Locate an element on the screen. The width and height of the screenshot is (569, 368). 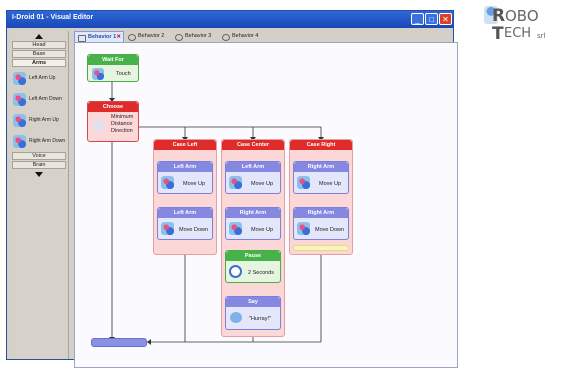
action-block: Left Arm Move Down is located at coordinates (185, 223).